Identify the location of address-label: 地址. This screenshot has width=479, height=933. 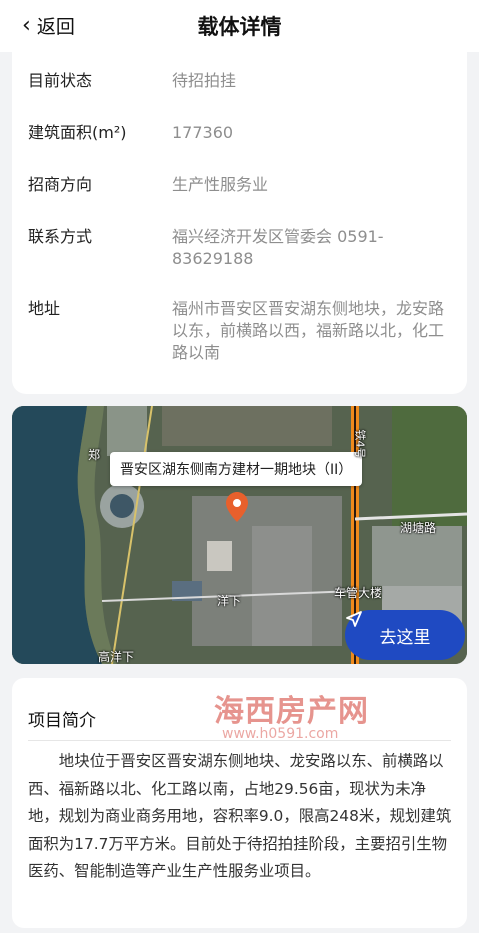
(44, 308).